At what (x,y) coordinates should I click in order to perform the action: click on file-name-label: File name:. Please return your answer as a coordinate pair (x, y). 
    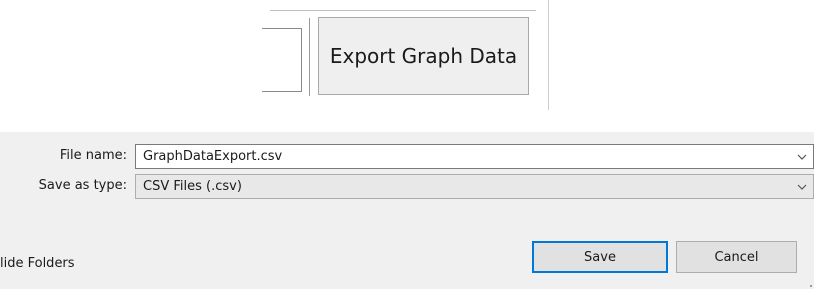
    Looking at the image, I should click on (93, 155).